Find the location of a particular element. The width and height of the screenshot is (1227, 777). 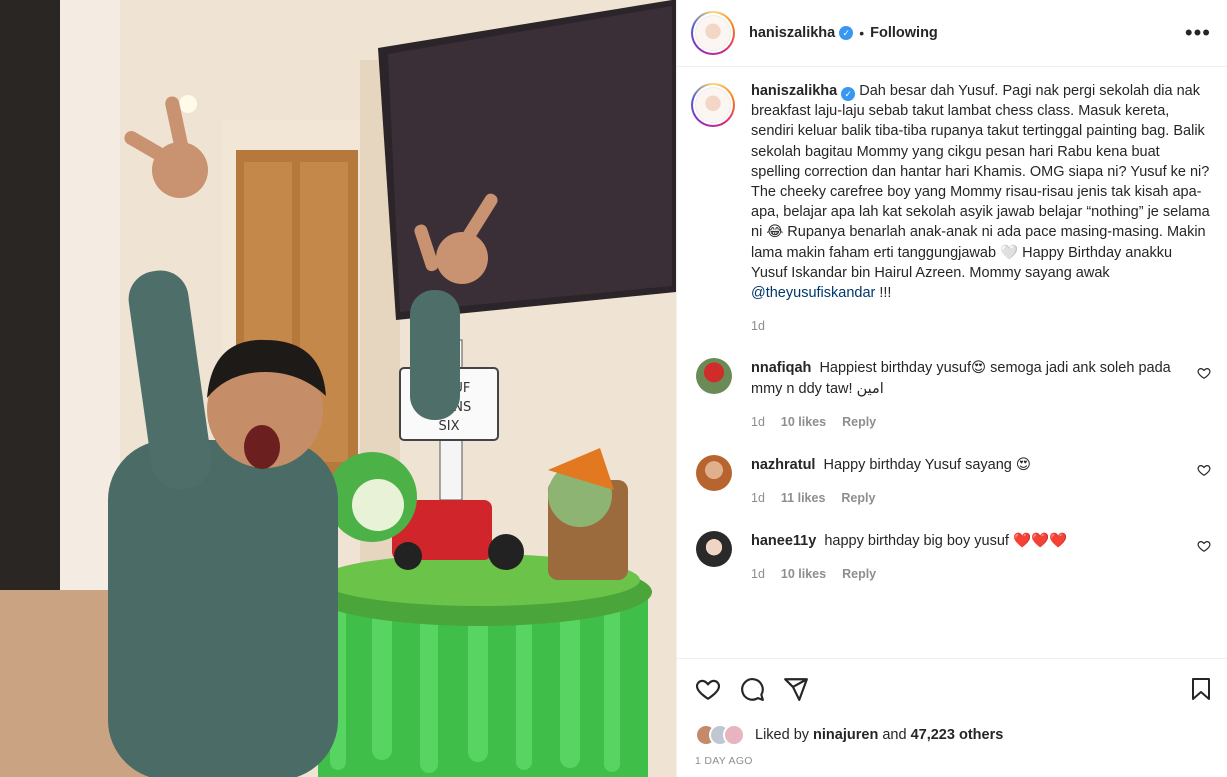

caption-author-username: haniszalikha is located at coordinates (794, 91).